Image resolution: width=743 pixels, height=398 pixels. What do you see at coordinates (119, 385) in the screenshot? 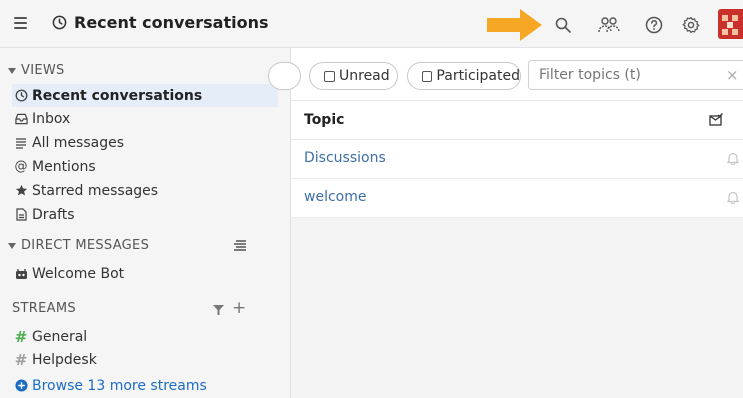
I see `nav-label: Browse 13 more streams` at bounding box center [119, 385].